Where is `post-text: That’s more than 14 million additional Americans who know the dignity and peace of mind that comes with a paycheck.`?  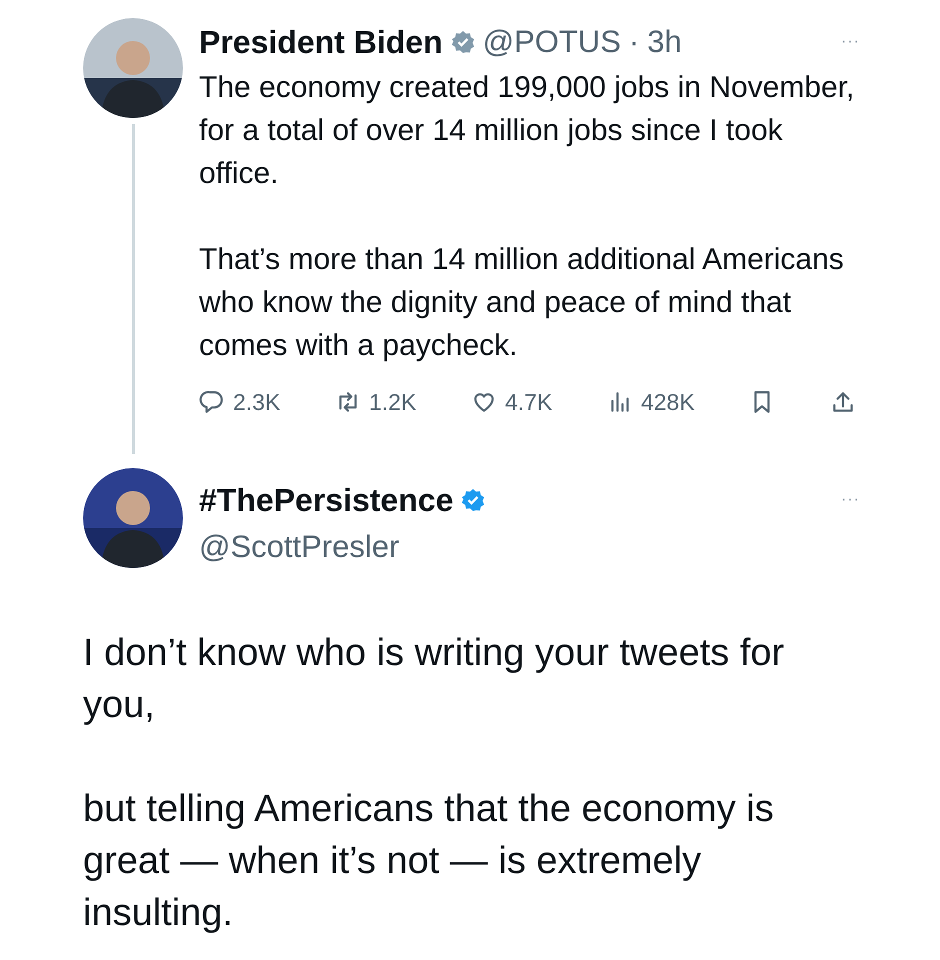
post-text: That’s more than 14 million additional Americans who know the dignity and peace of mind that comes with a paycheck. is located at coordinates (522, 303).